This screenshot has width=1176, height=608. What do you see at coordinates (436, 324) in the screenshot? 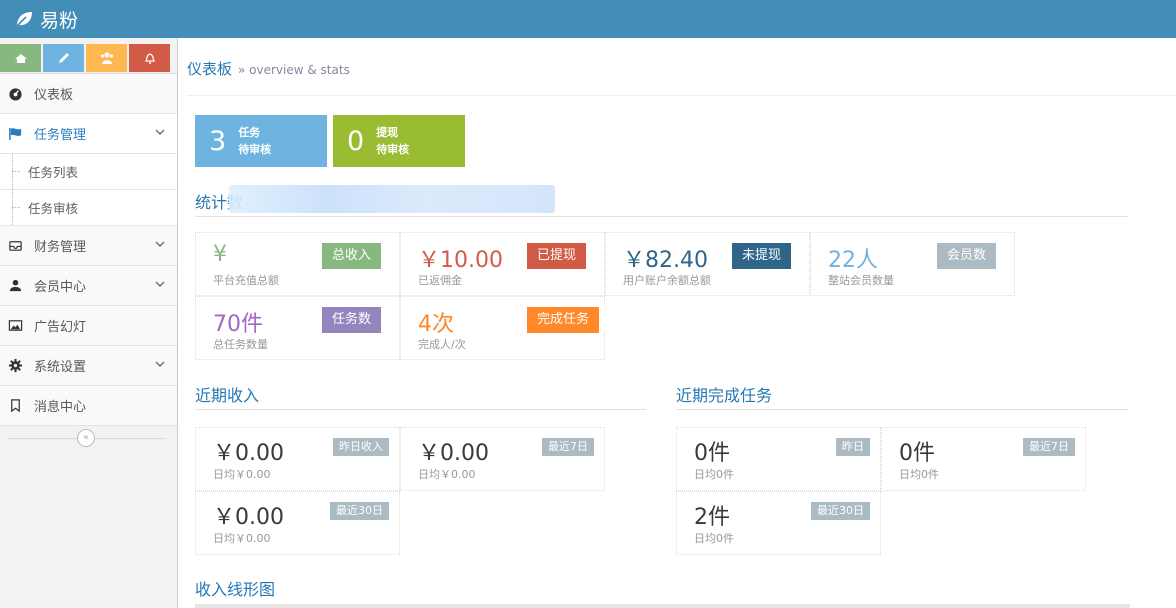
I see `stat-value: 4次` at bounding box center [436, 324].